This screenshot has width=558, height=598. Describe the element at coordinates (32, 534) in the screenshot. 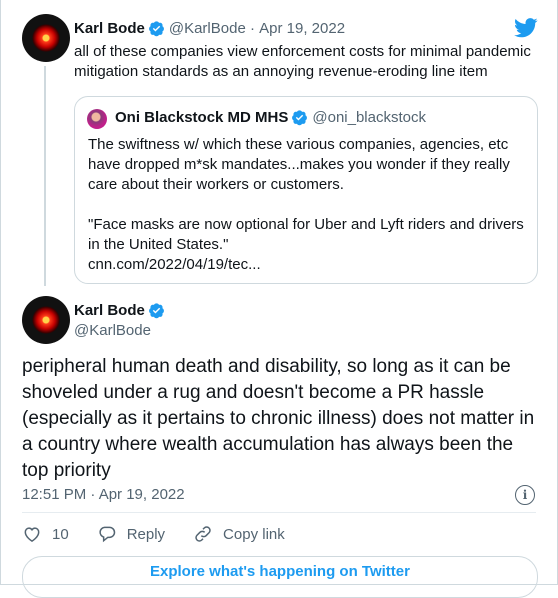

I see `heart-icon` at that location.